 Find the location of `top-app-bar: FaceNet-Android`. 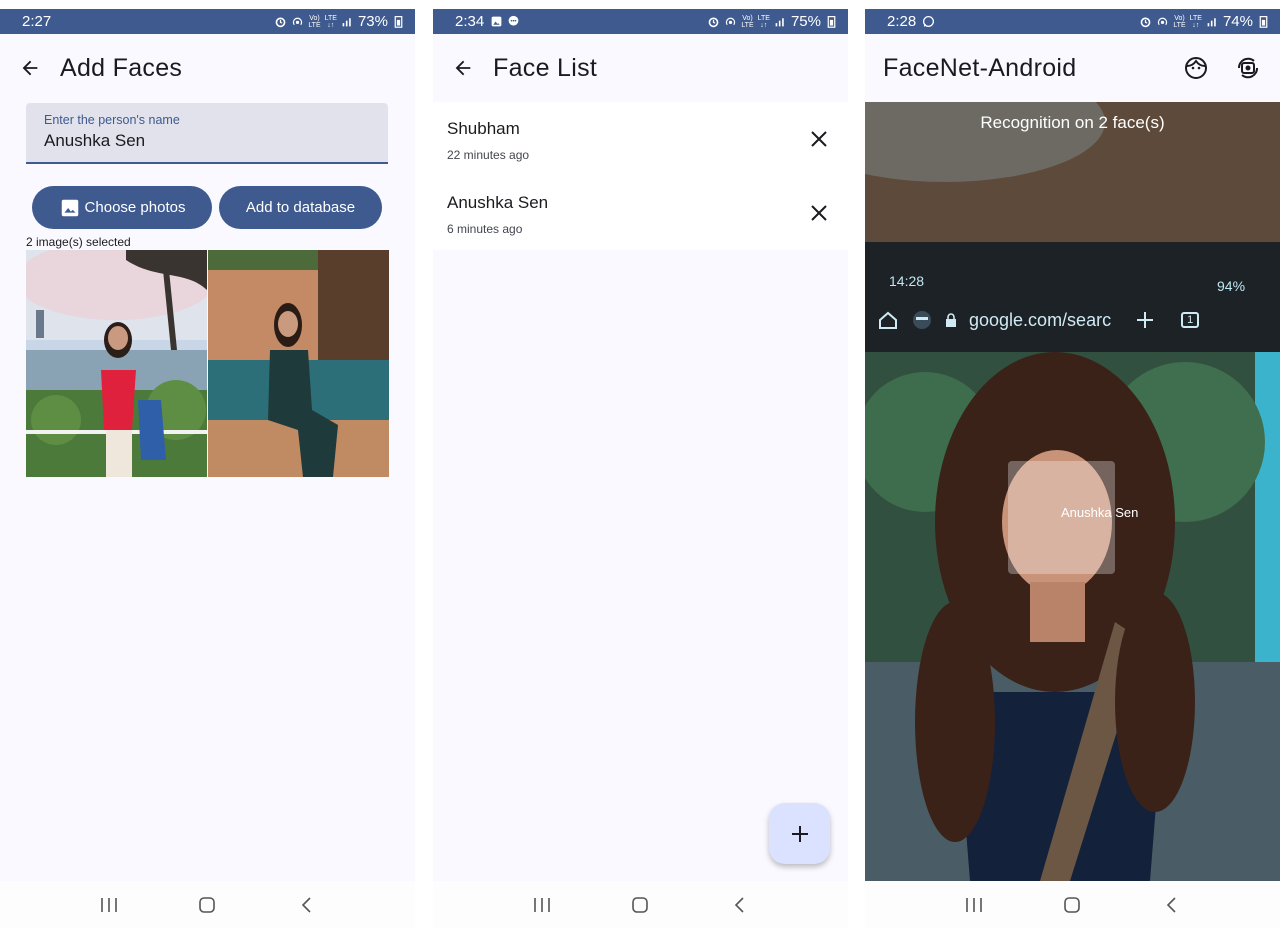

top-app-bar: FaceNet-Android is located at coordinates (1072, 68).